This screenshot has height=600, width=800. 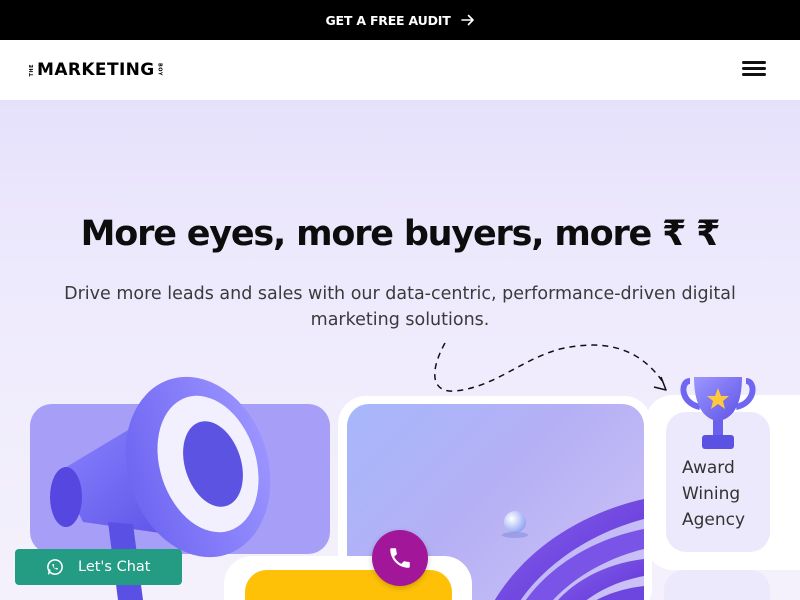 I want to click on top-announcement-bar: GET A FREE AUDIT, so click(x=400, y=20).